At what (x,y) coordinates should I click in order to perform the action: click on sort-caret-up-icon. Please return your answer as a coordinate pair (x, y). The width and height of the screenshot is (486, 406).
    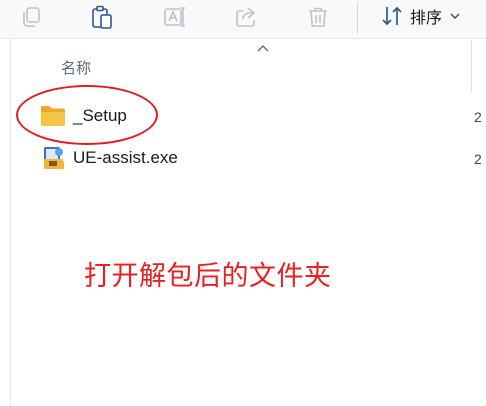
    Looking at the image, I should click on (263, 48).